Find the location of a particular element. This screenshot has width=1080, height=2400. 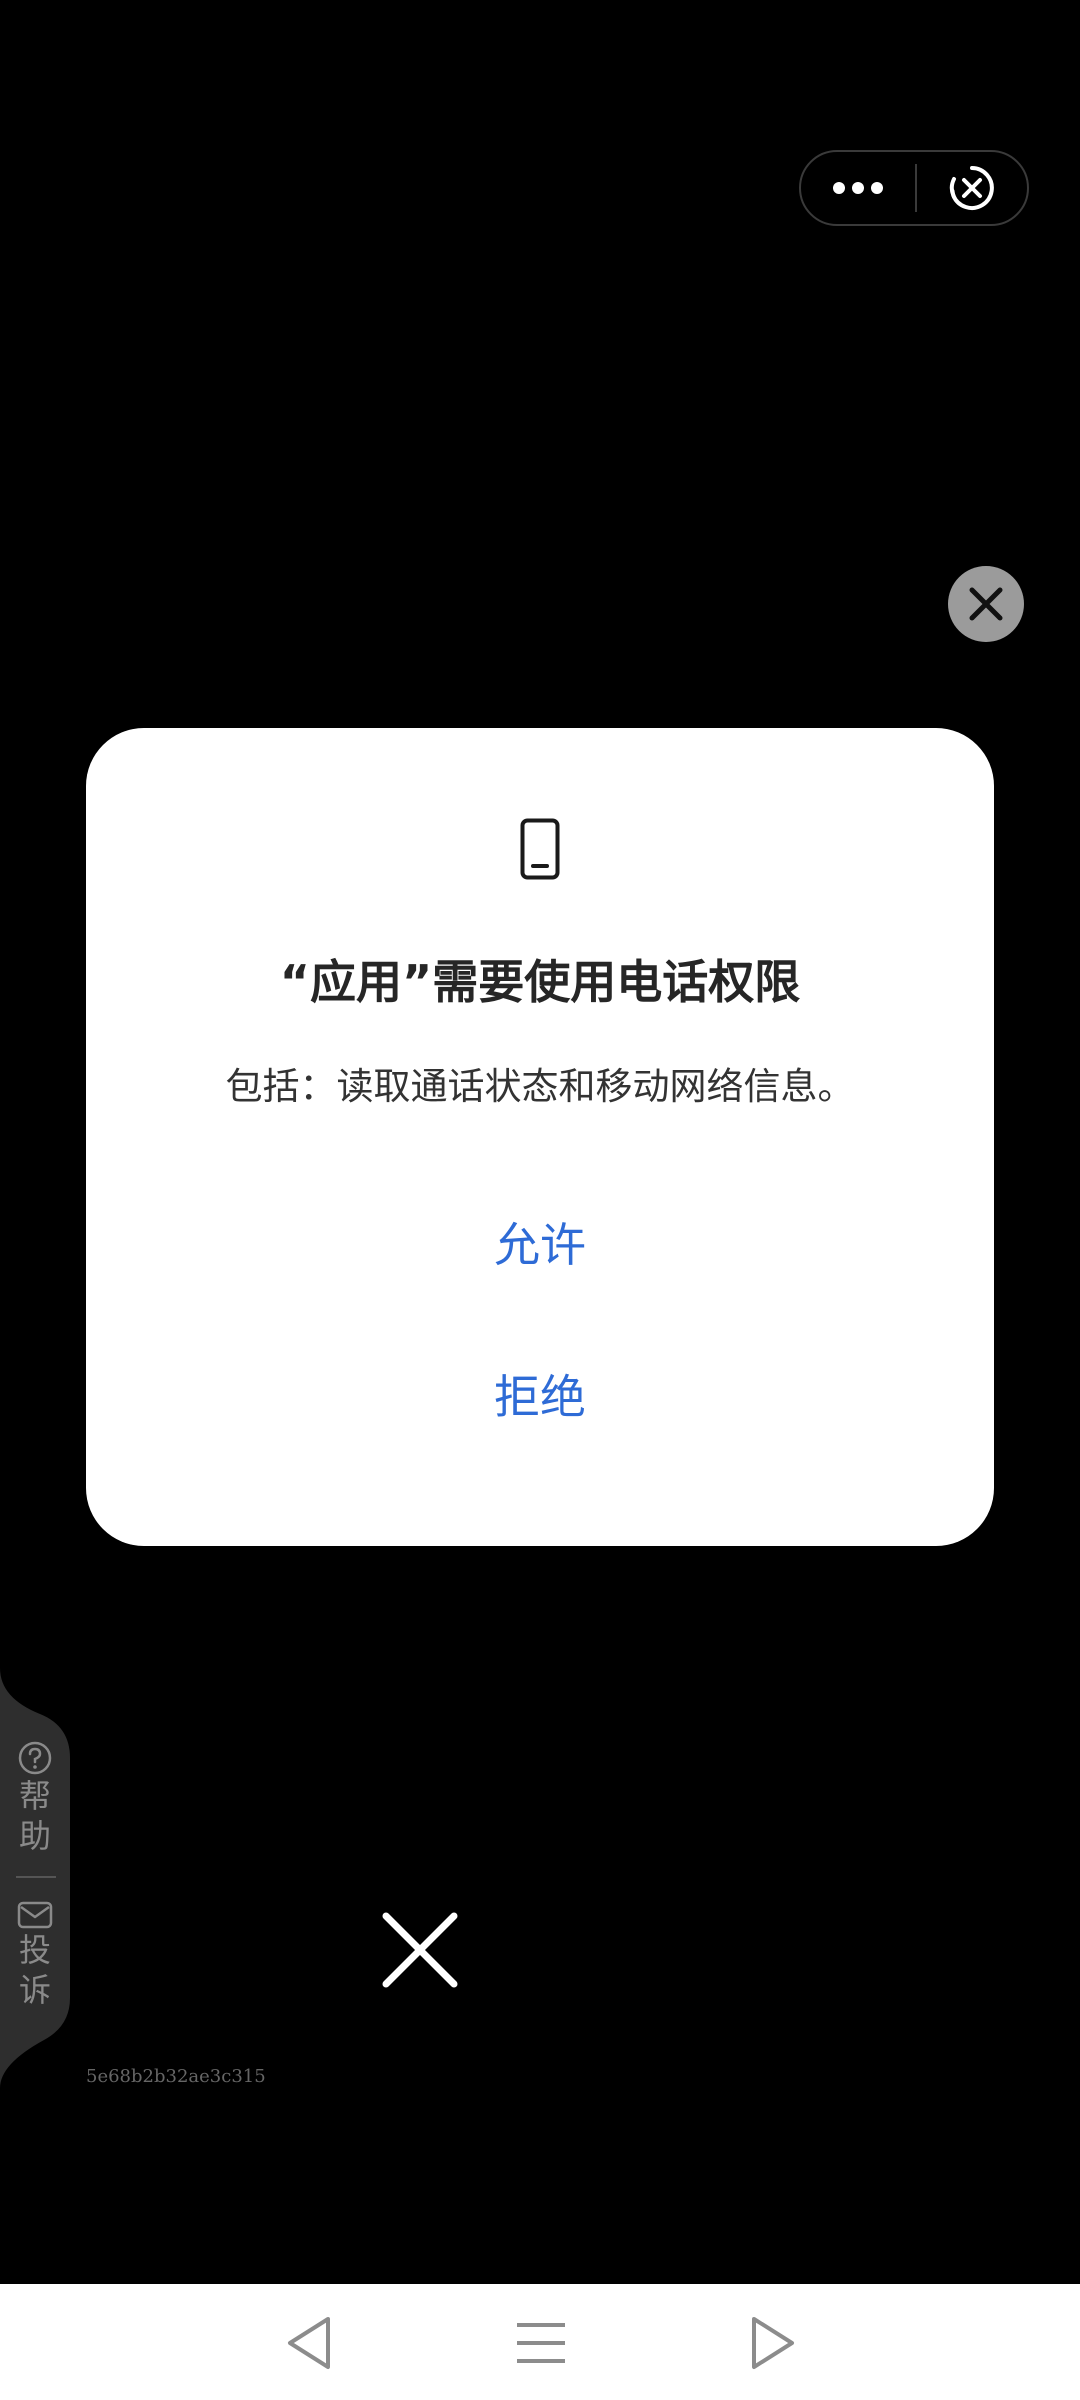

ad-close-button is located at coordinates (986, 604).